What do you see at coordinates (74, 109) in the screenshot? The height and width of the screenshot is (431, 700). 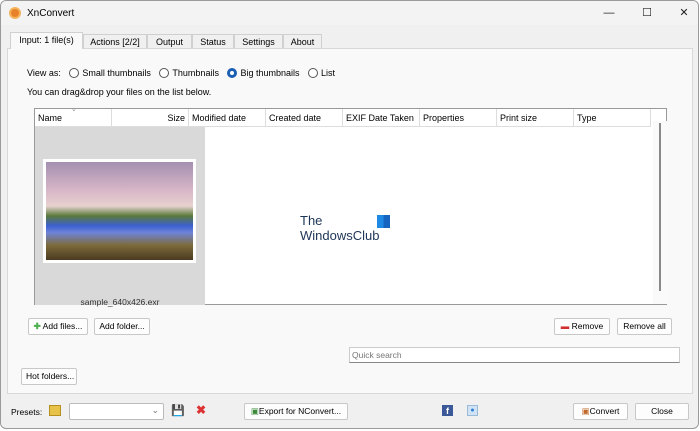 I see `sort-chevron-icon: ⌄` at bounding box center [74, 109].